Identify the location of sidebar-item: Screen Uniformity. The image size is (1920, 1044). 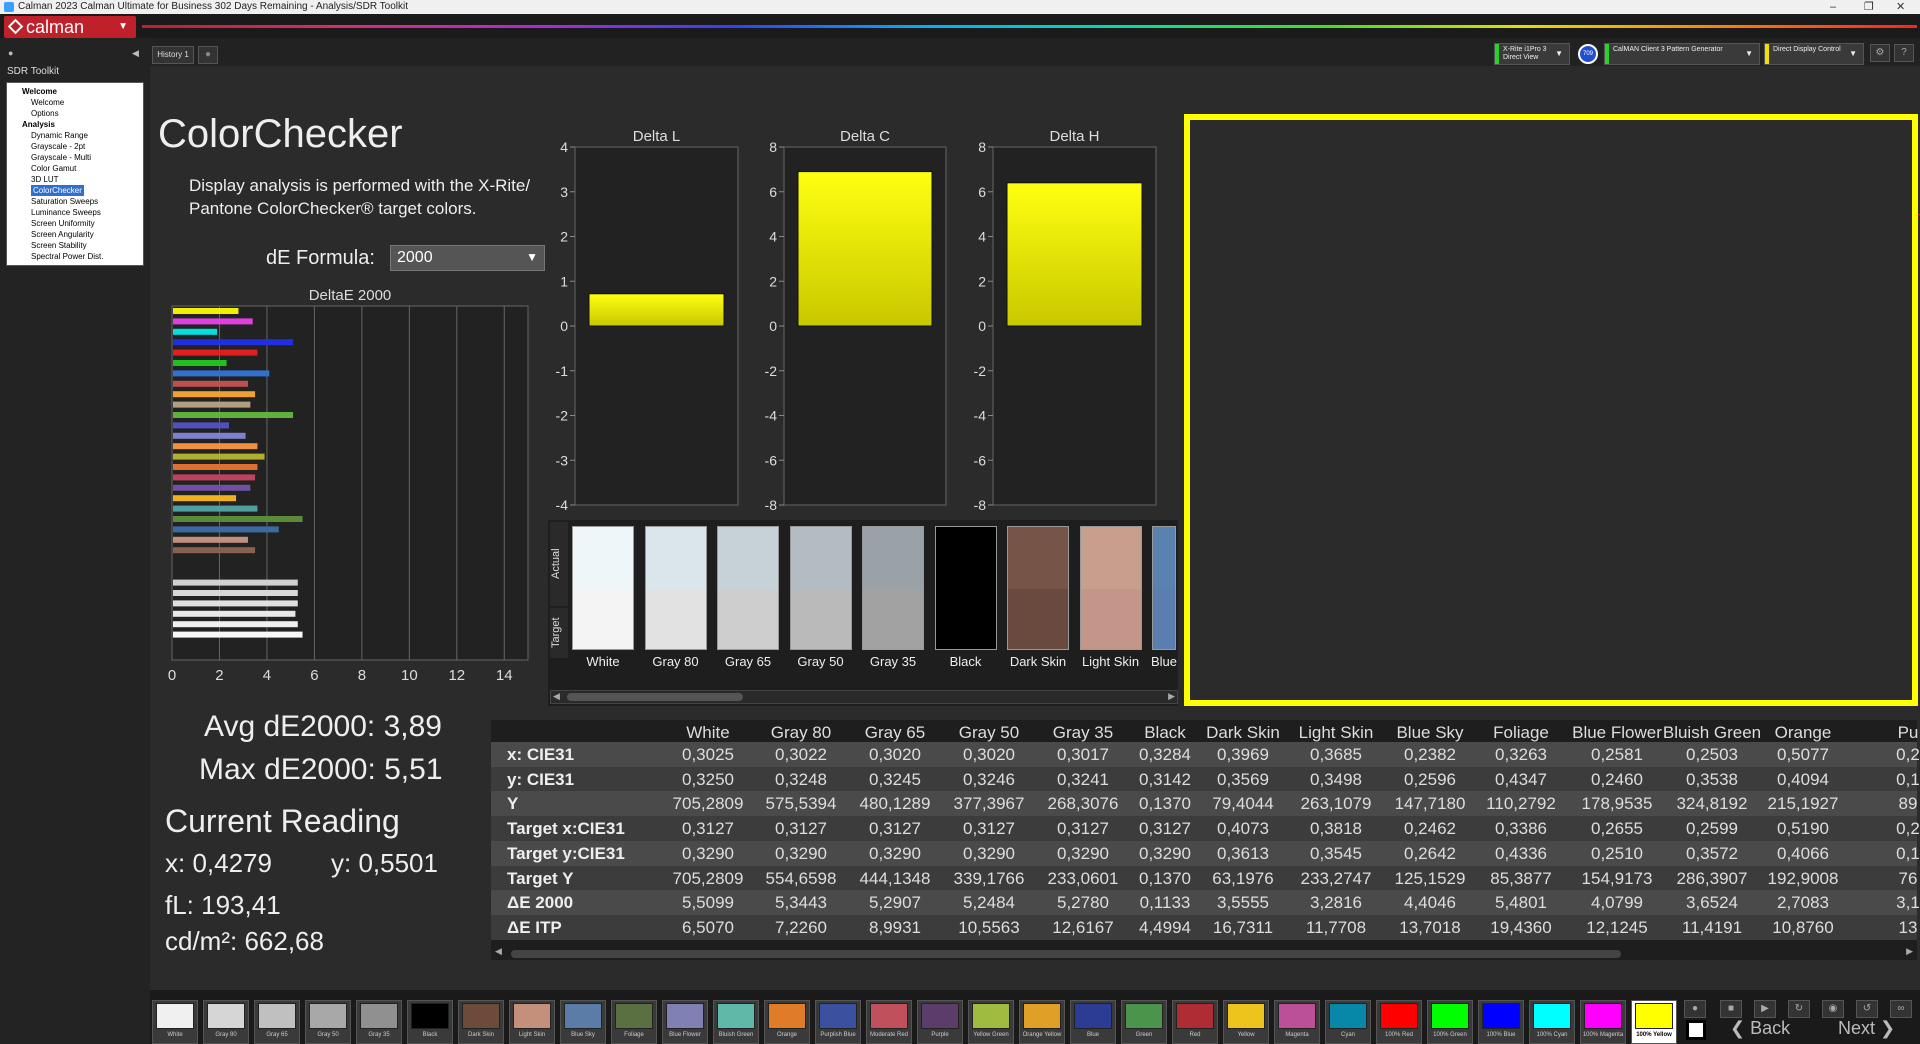
(75, 223).